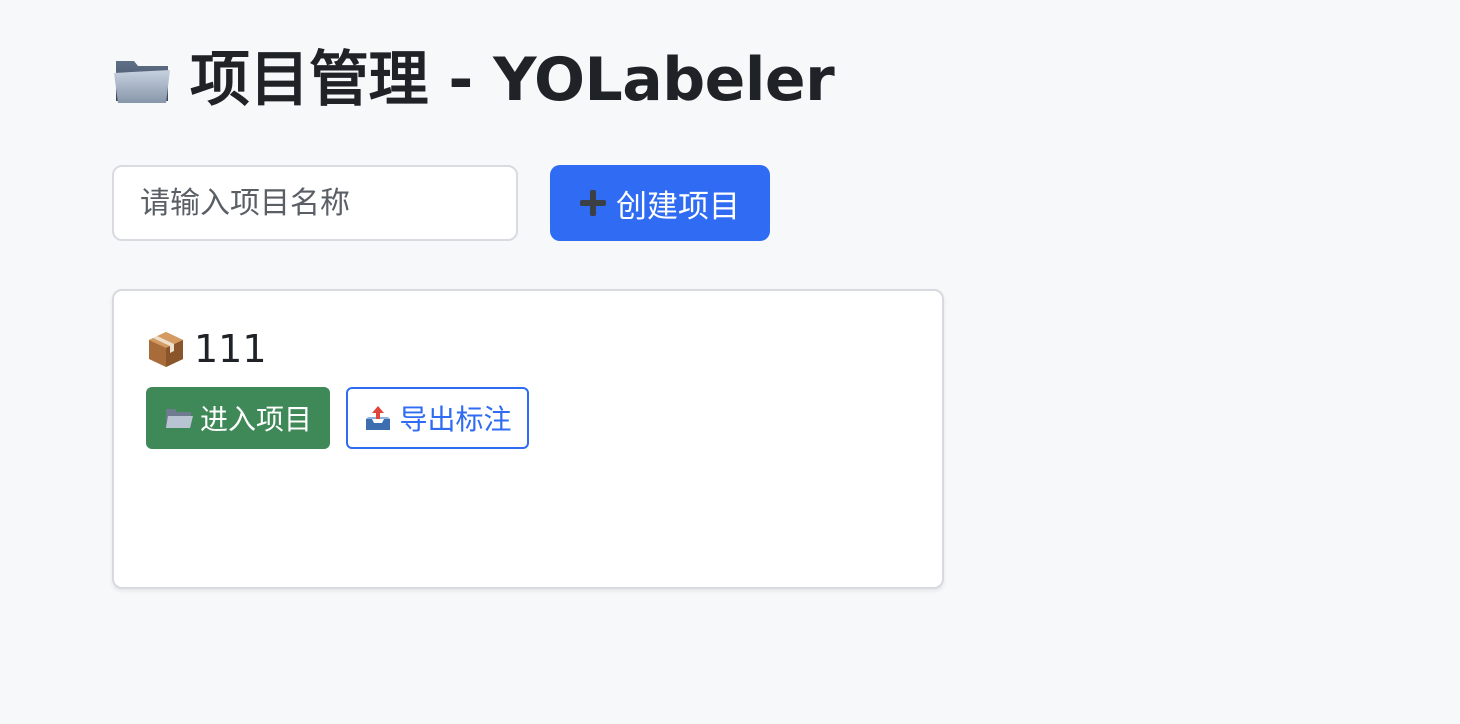 The image size is (1460, 724). Describe the element at coordinates (166, 349) in the screenshot. I see `package-icon` at that location.